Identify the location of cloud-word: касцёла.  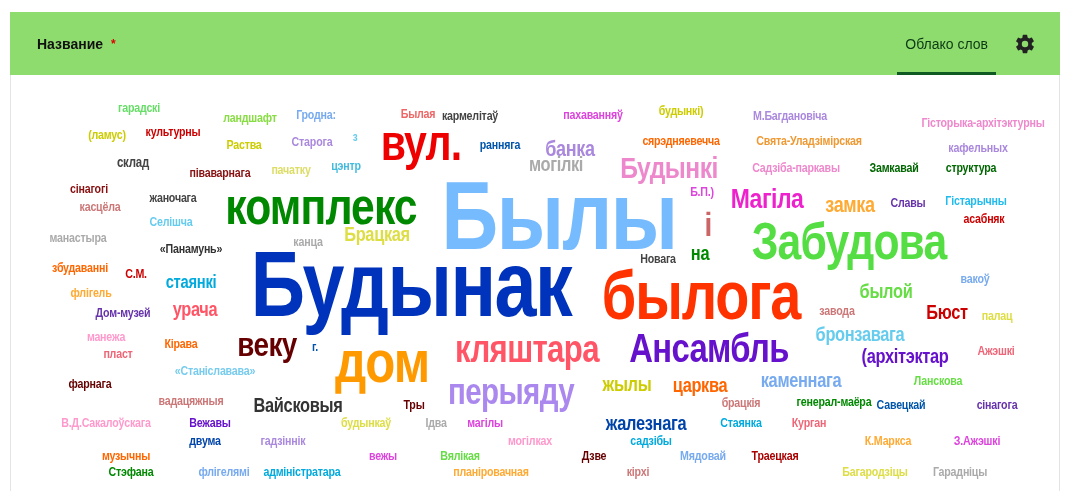
(100, 207).